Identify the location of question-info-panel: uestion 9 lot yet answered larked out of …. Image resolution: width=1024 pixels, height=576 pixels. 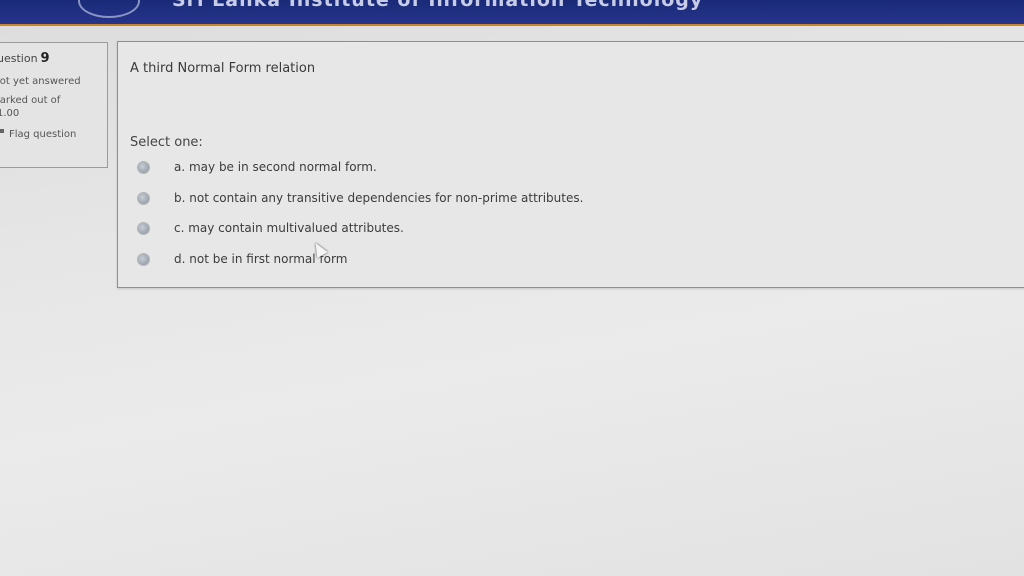
(54, 105).